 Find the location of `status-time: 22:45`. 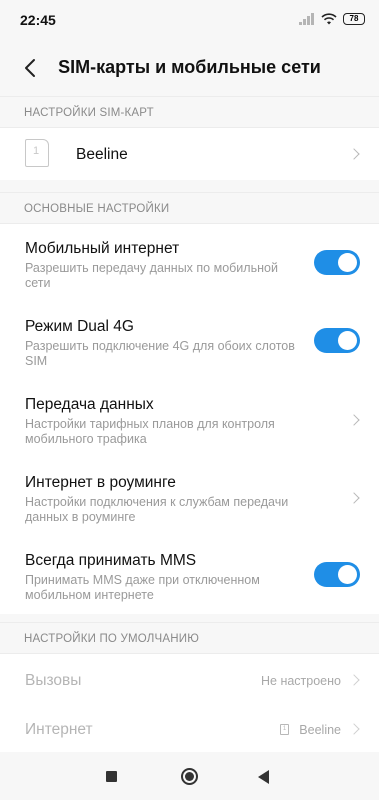

status-time: 22:45 is located at coordinates (38, 20).